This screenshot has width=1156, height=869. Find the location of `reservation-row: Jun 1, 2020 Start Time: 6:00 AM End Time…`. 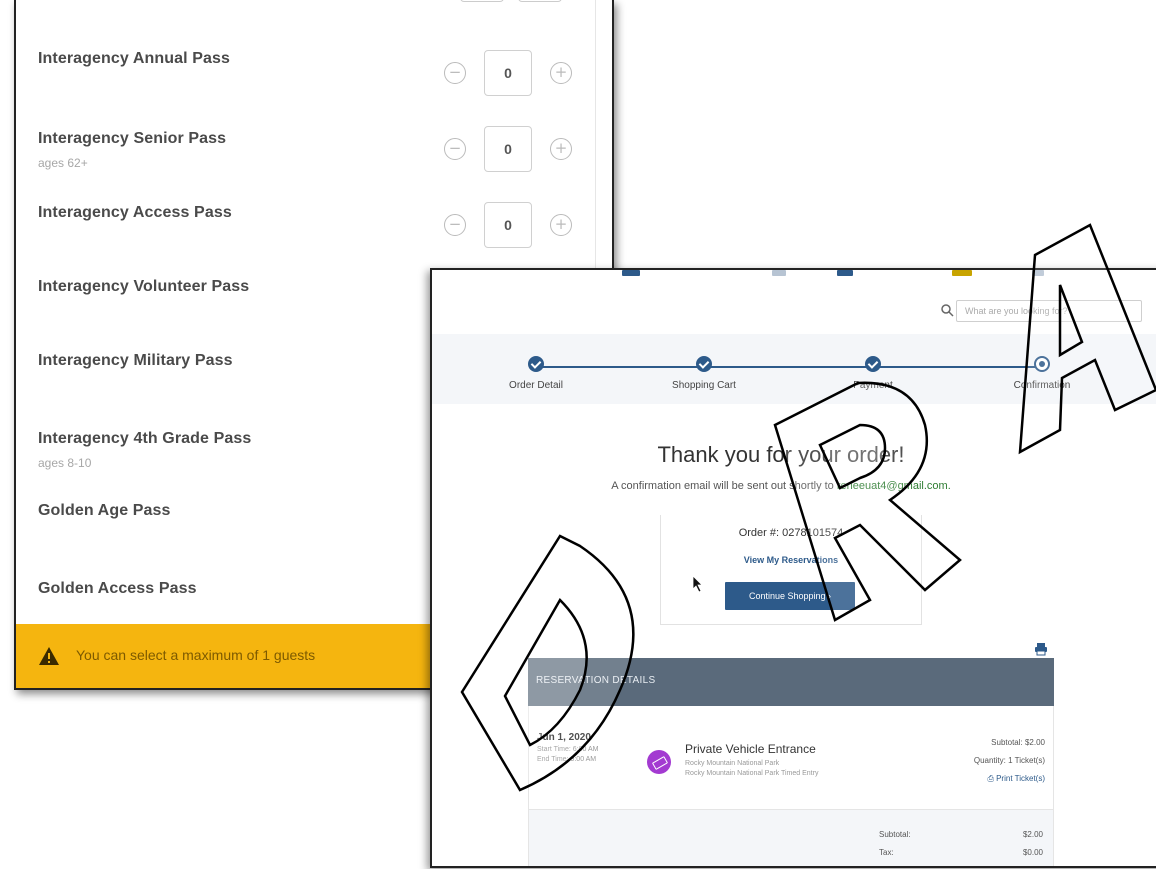

reservation-row: Jun 1, 2020 Start Time: 6:00 AM End Time… is located at coordinates (791, 758).